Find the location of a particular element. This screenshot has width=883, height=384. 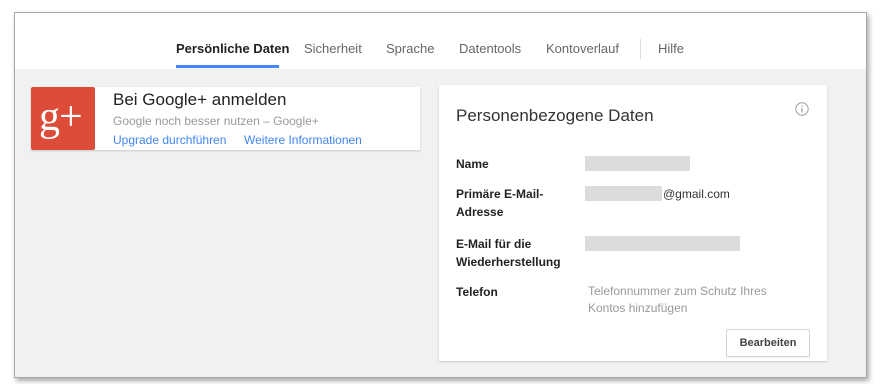

nav-divider is located at coordinates (640, 49).